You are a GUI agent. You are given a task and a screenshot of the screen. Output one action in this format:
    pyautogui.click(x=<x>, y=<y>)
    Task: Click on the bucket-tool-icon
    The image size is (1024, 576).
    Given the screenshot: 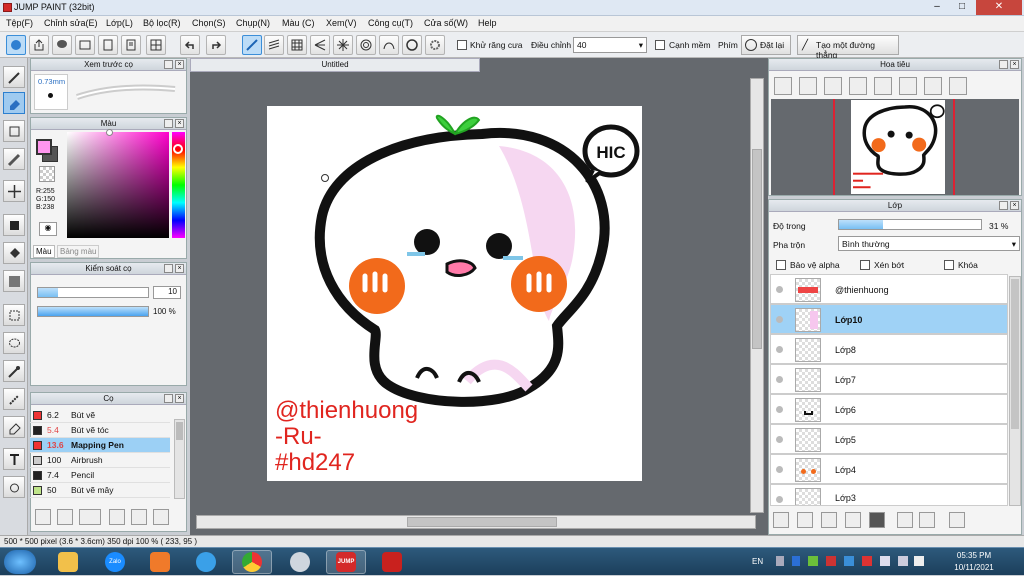 What is the action you would take?
    pyautogui.click(x=14, y=253)
    